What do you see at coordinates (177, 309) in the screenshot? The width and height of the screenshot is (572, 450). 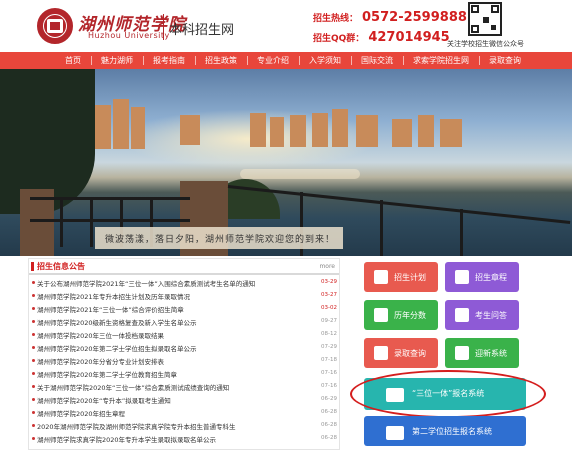 I see `news-item-title: 湖州师范学院2021年“三位一体”综合评价招生简章` at bounding box center [177, 309].